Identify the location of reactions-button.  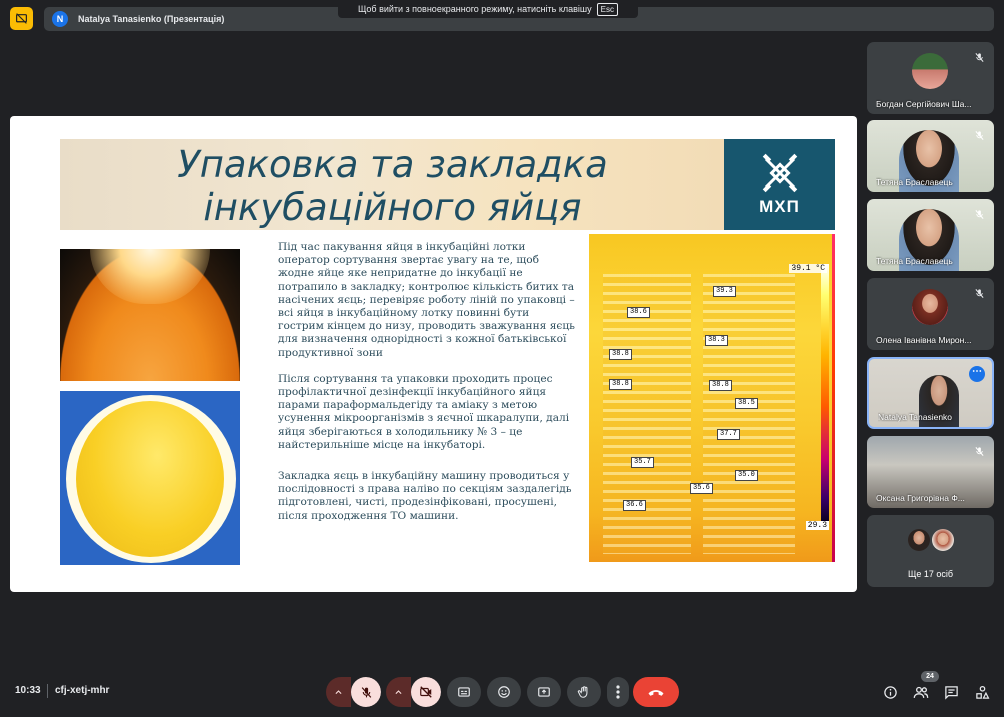
(504, 692).